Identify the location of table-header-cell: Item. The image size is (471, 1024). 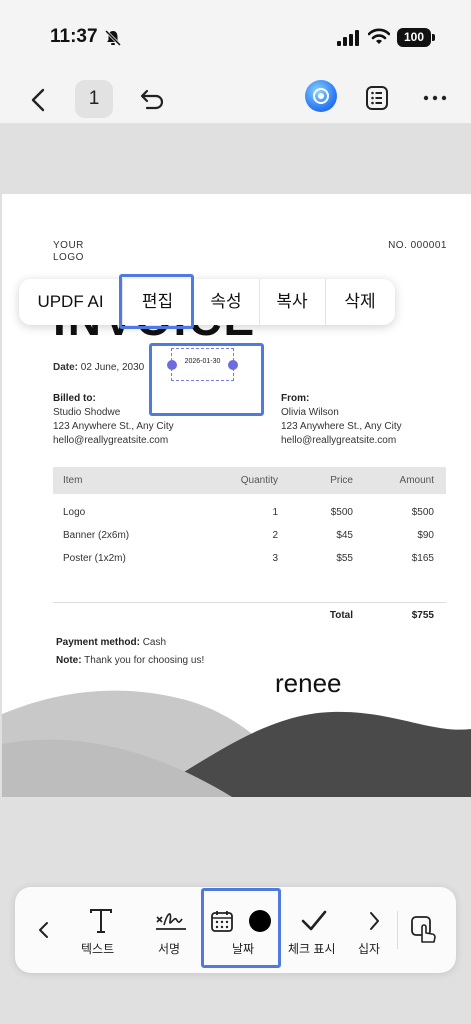
(73, 480).